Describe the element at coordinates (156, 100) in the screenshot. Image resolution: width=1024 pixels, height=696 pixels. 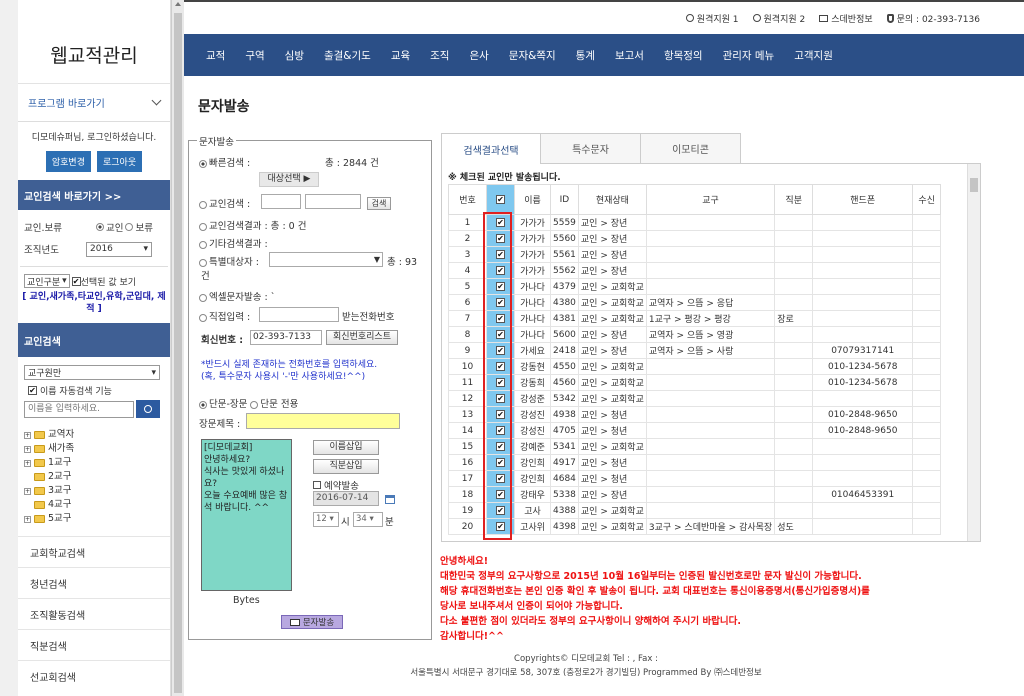
I see `chevron-down-icon` at that location.